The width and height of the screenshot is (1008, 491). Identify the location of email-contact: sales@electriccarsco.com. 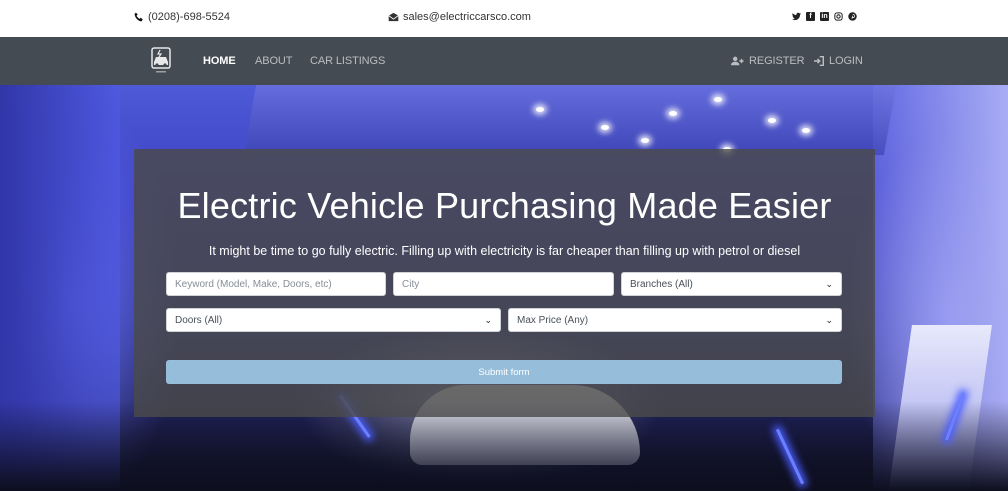
(459, 17).